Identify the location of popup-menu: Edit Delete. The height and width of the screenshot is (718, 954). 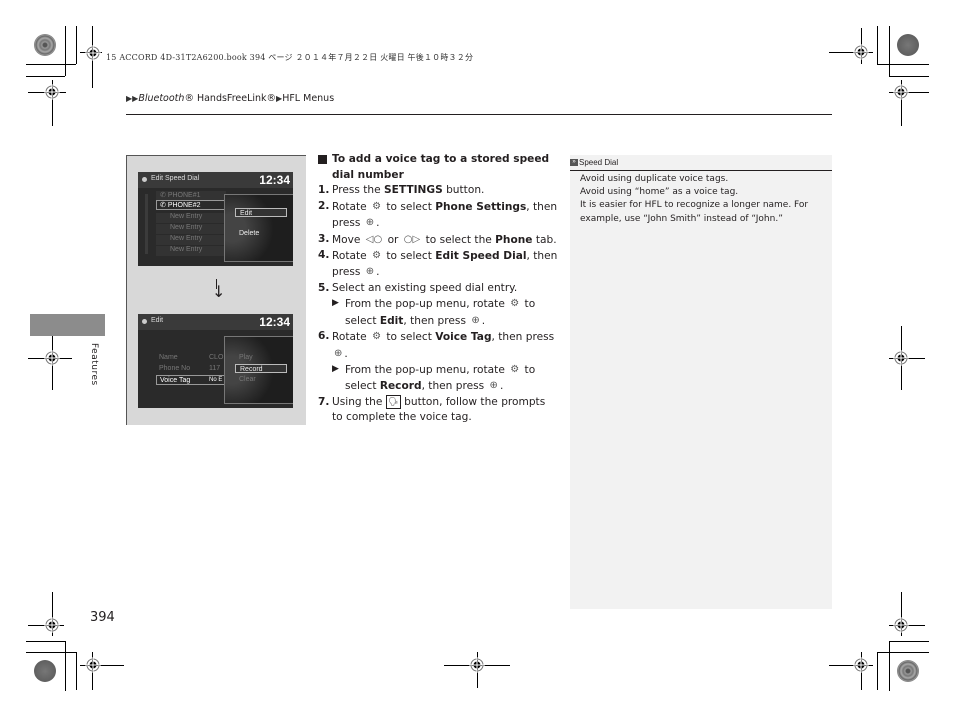
(258, 228).